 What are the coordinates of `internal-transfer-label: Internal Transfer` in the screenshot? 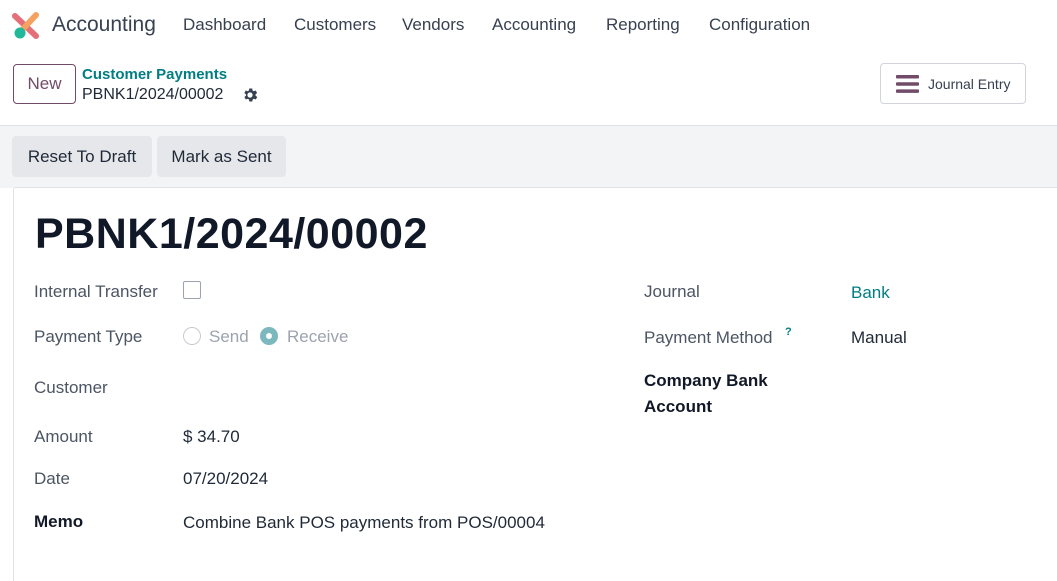 It's located at (96, 291).